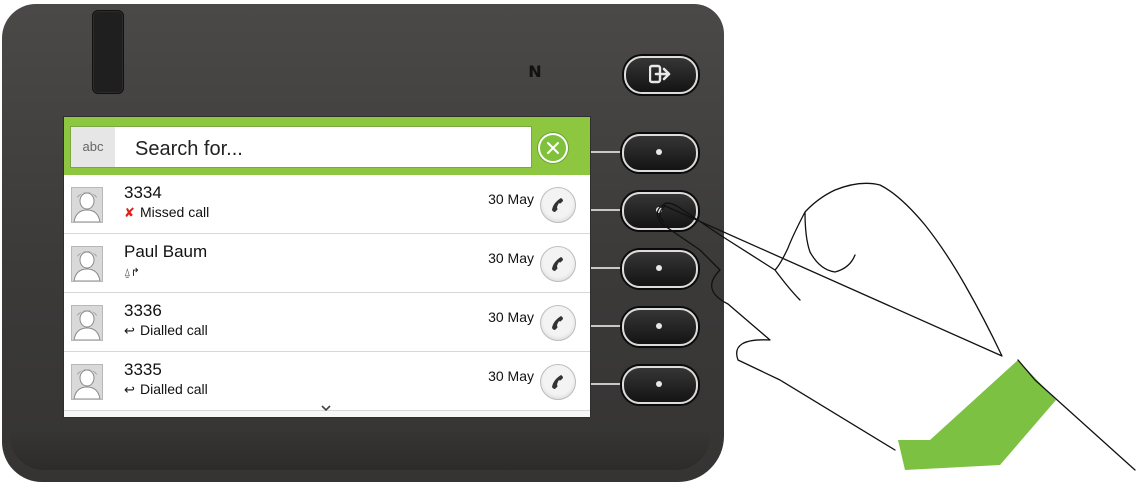  I want to click on caller-name: 3334, so click(143, 192).